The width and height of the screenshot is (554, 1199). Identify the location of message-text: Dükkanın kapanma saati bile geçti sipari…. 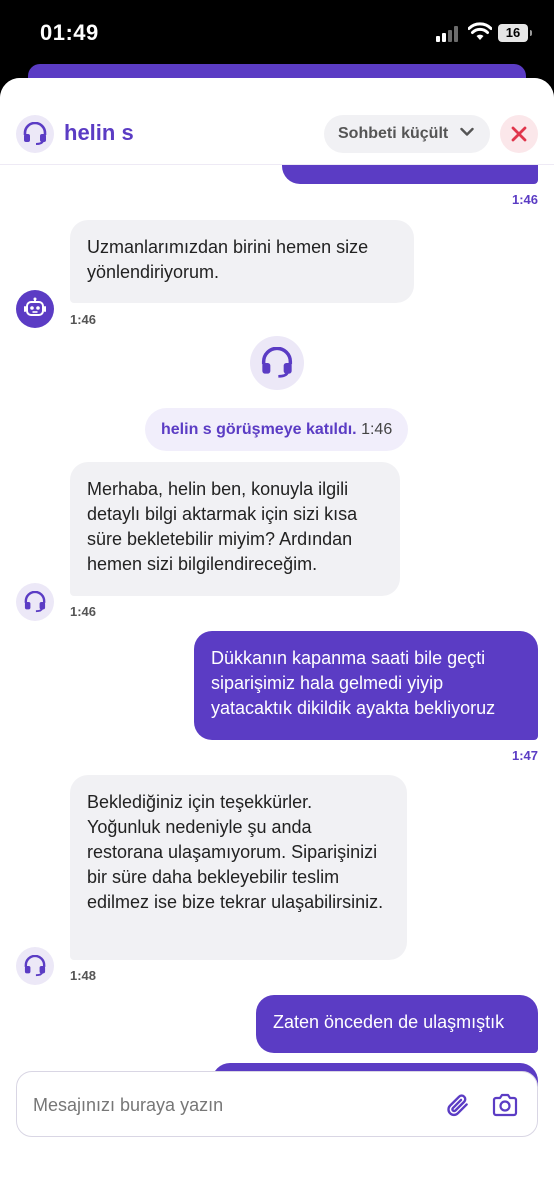
(353, 683).